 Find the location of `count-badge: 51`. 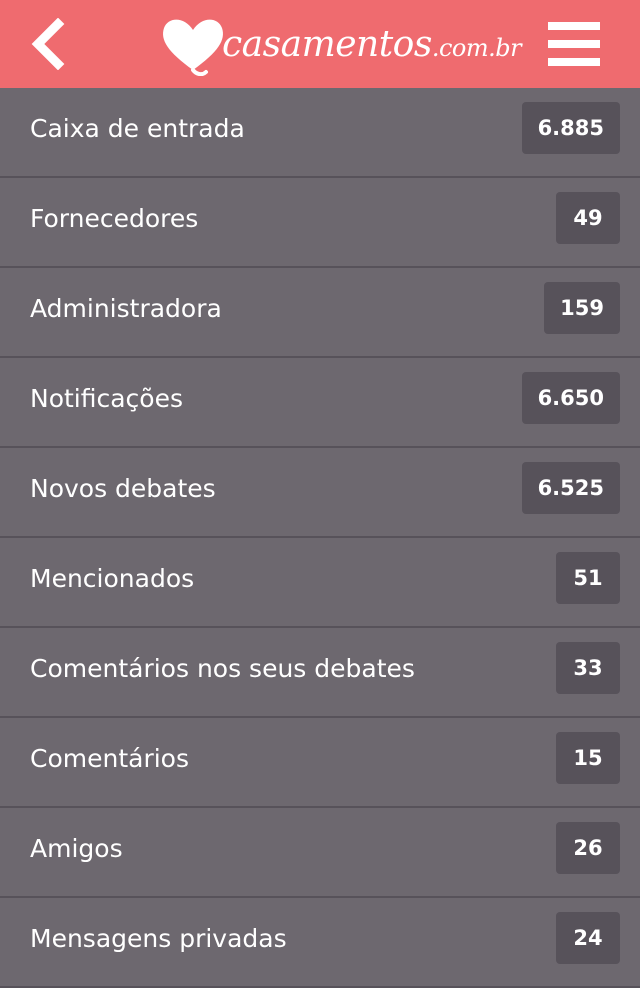

count-badge: 51 is located at coordinates (588, 578).